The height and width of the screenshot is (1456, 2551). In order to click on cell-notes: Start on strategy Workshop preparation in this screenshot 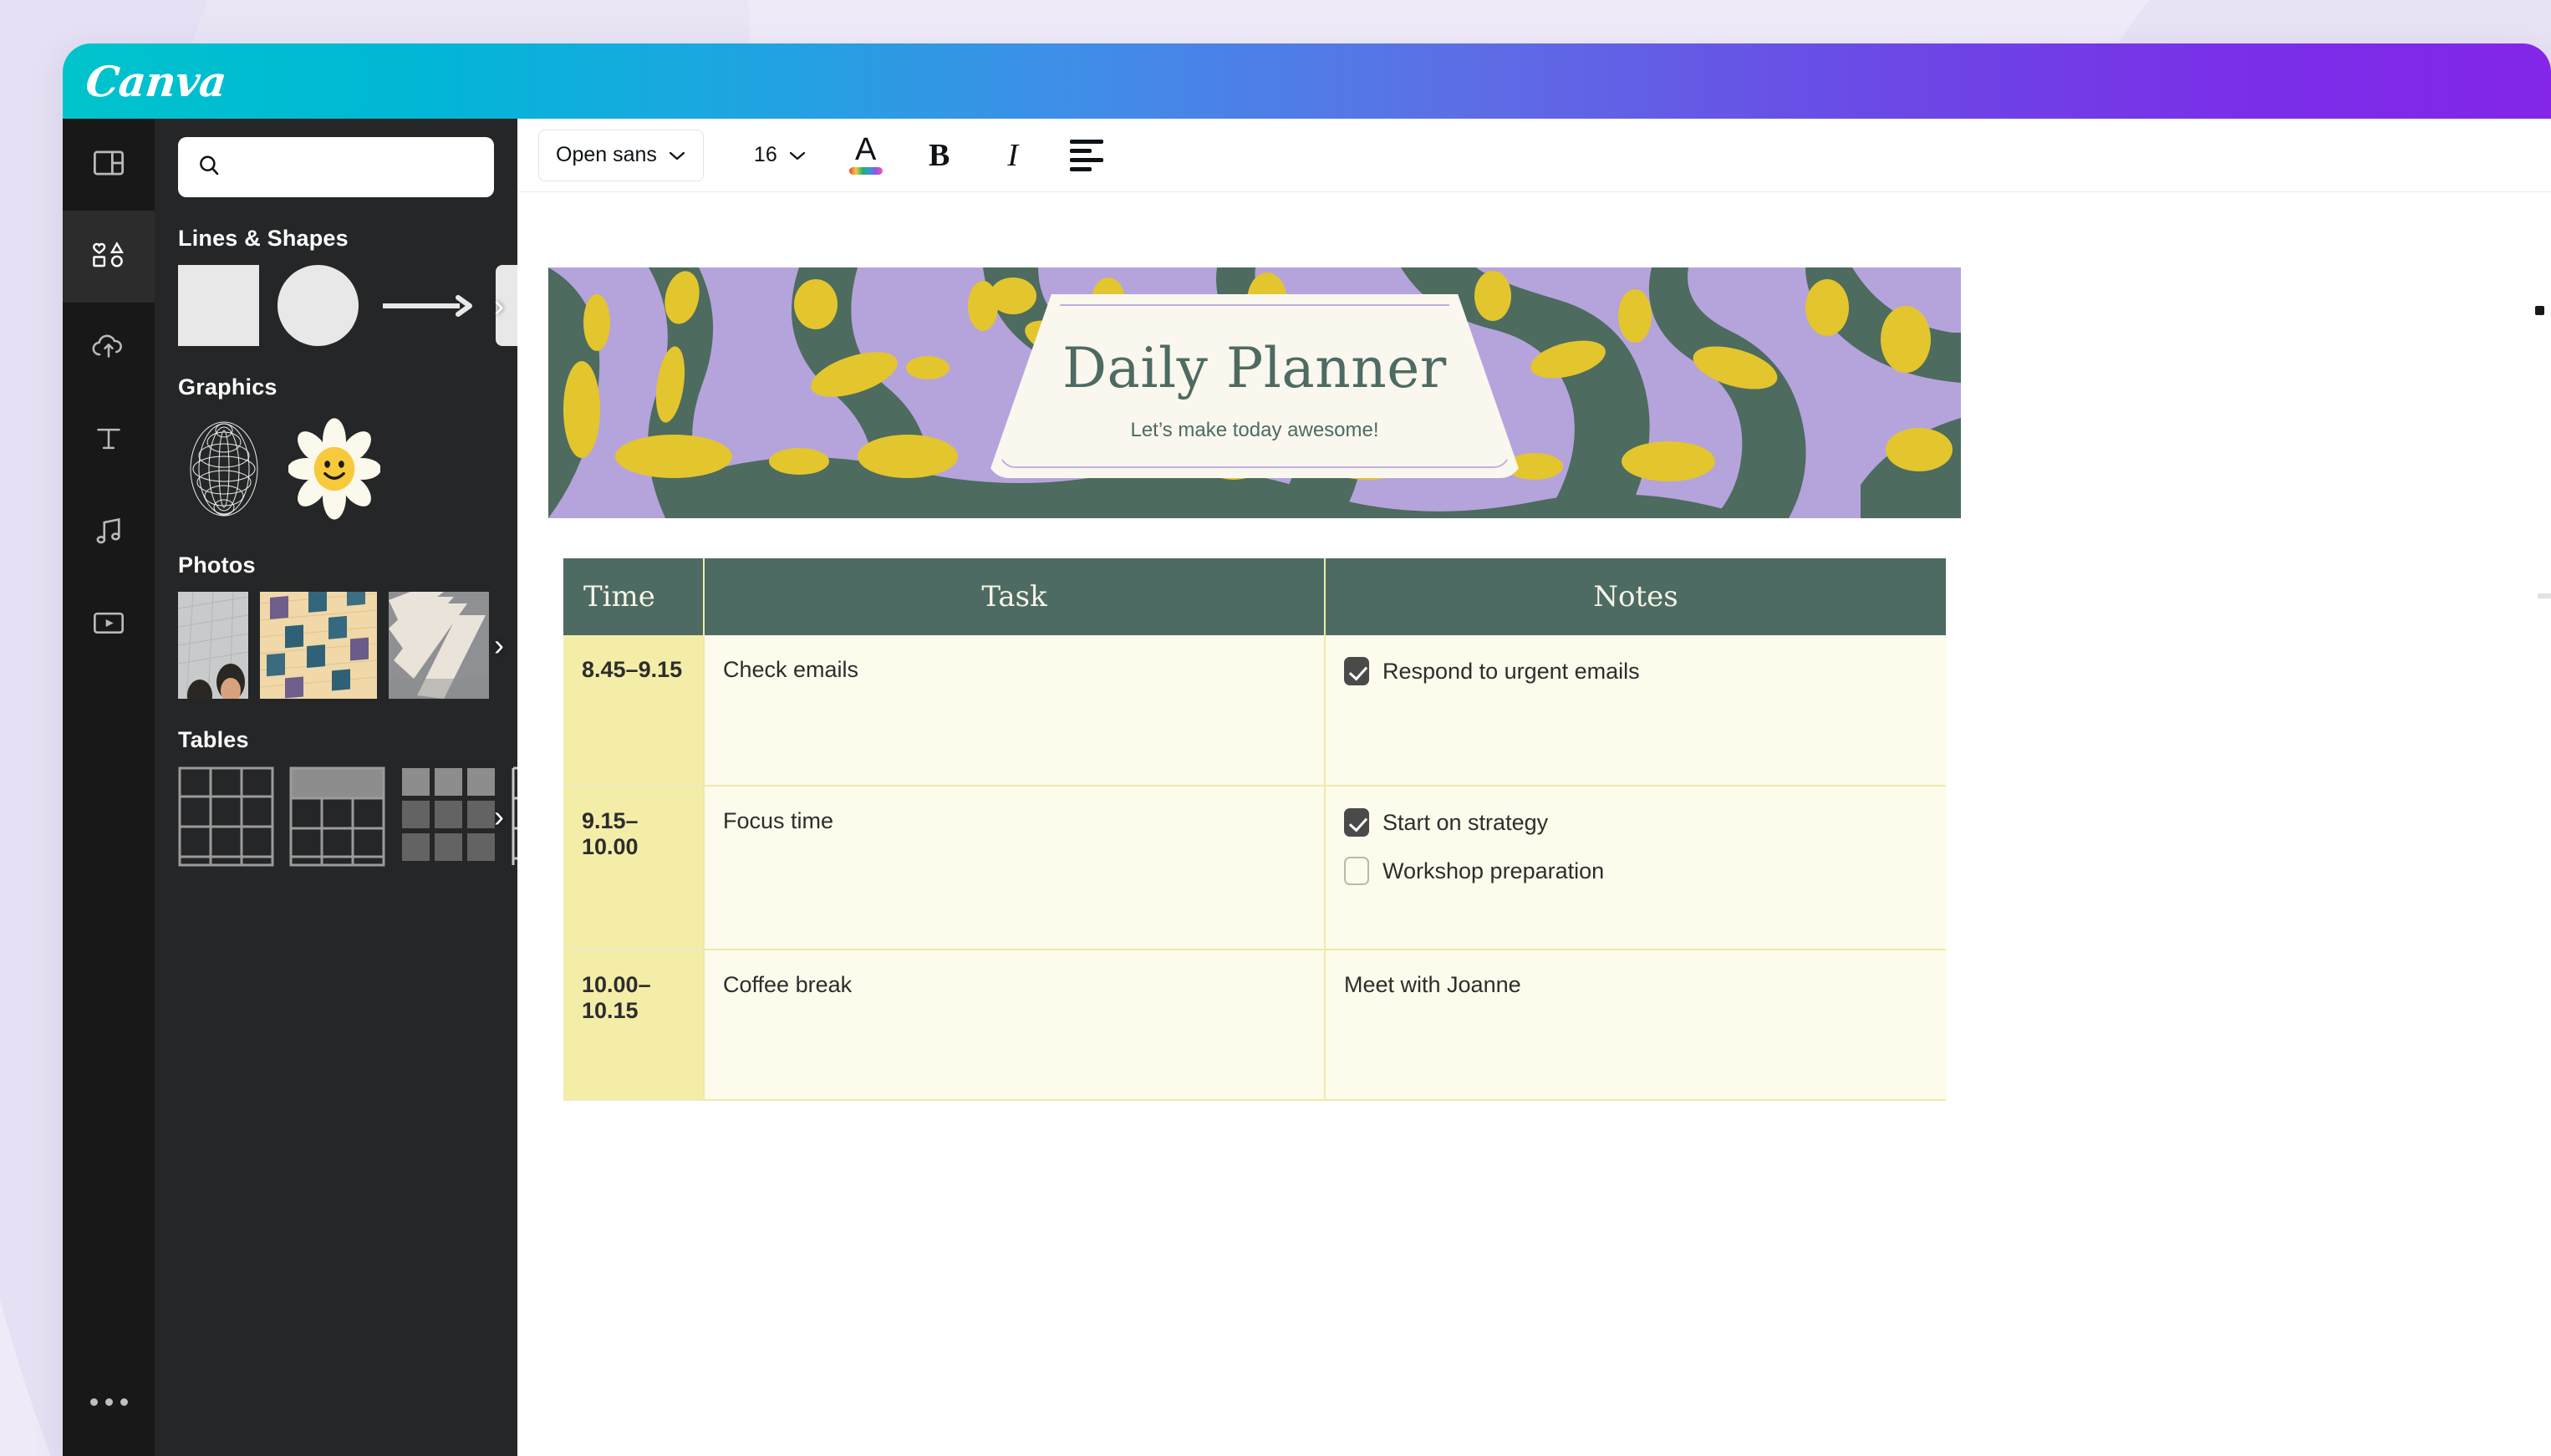, I will do `click(1635, 868)`.